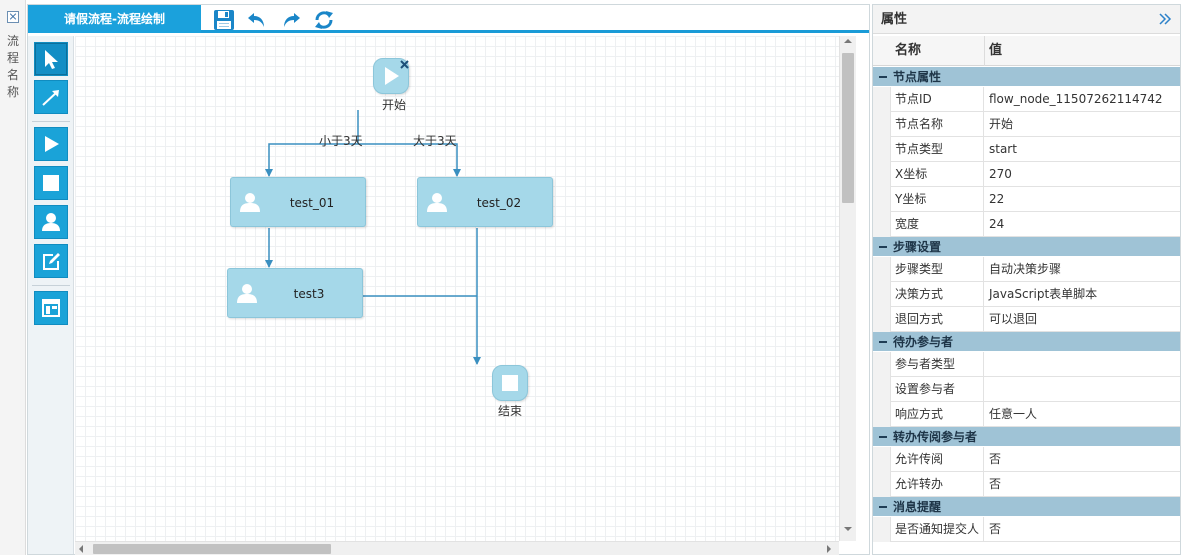  What do you see at coordinates (1082, 414) in the screenshot?
I see `property-value: 任意一人` at bounding box center [1082, 414].